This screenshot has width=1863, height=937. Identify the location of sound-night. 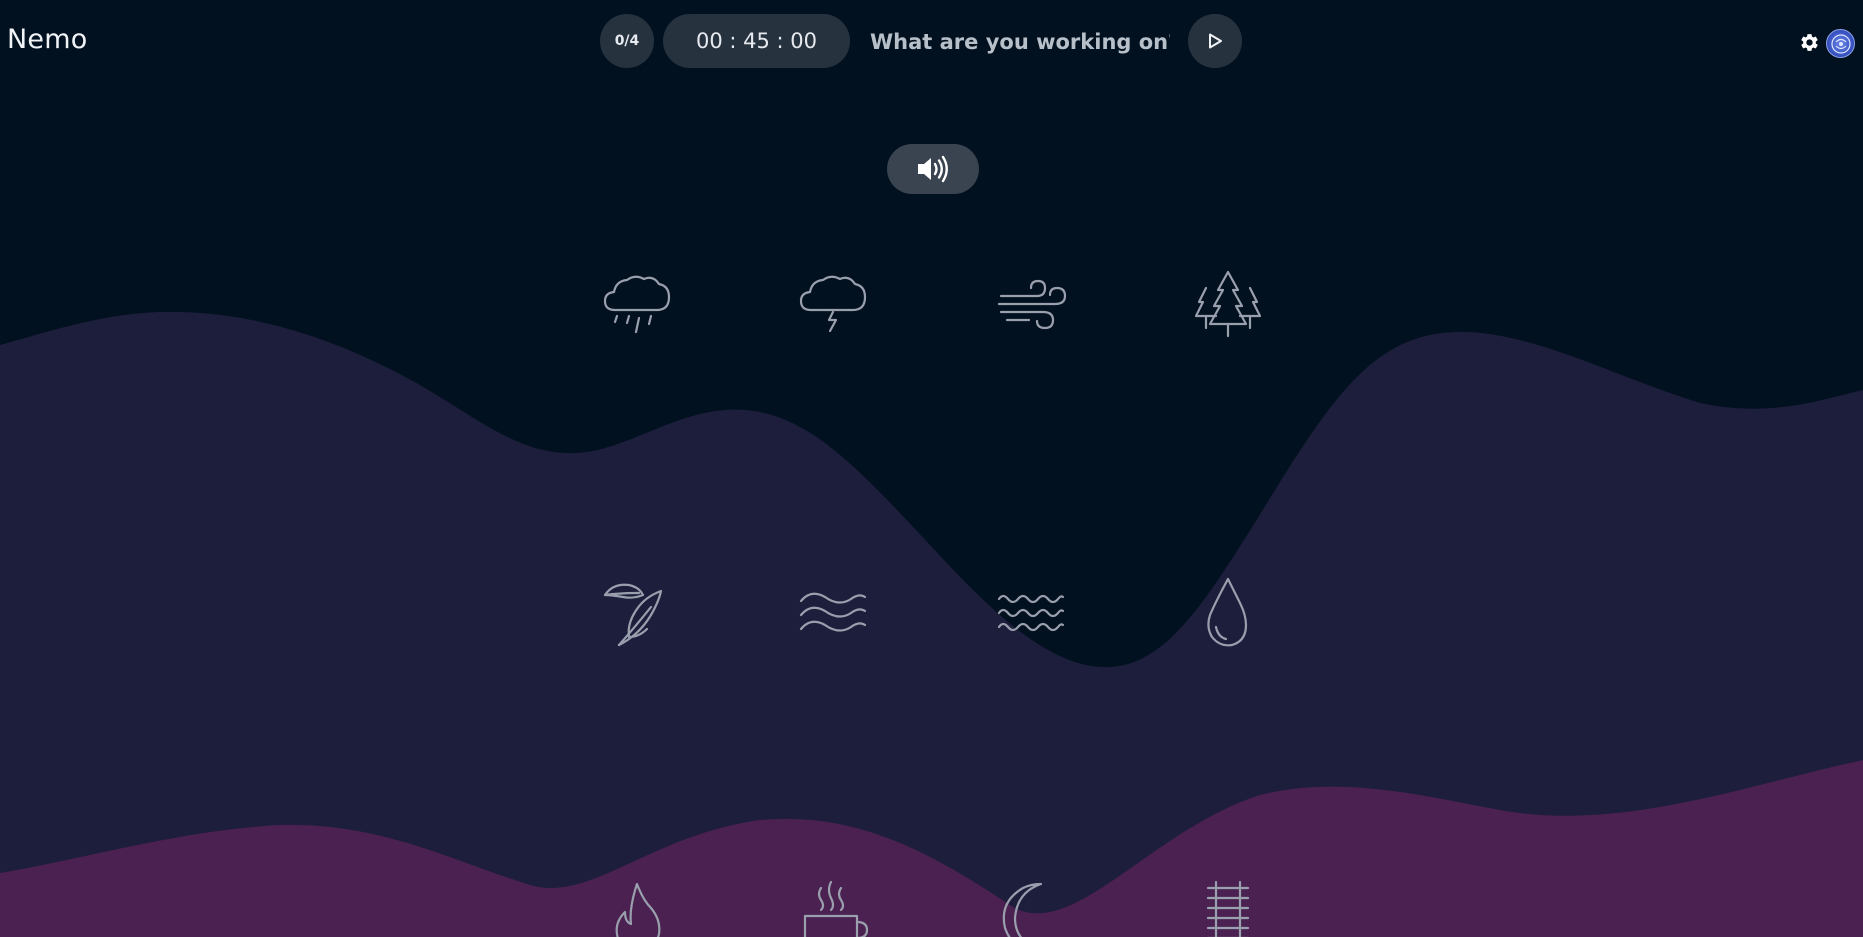
(1031, 906).